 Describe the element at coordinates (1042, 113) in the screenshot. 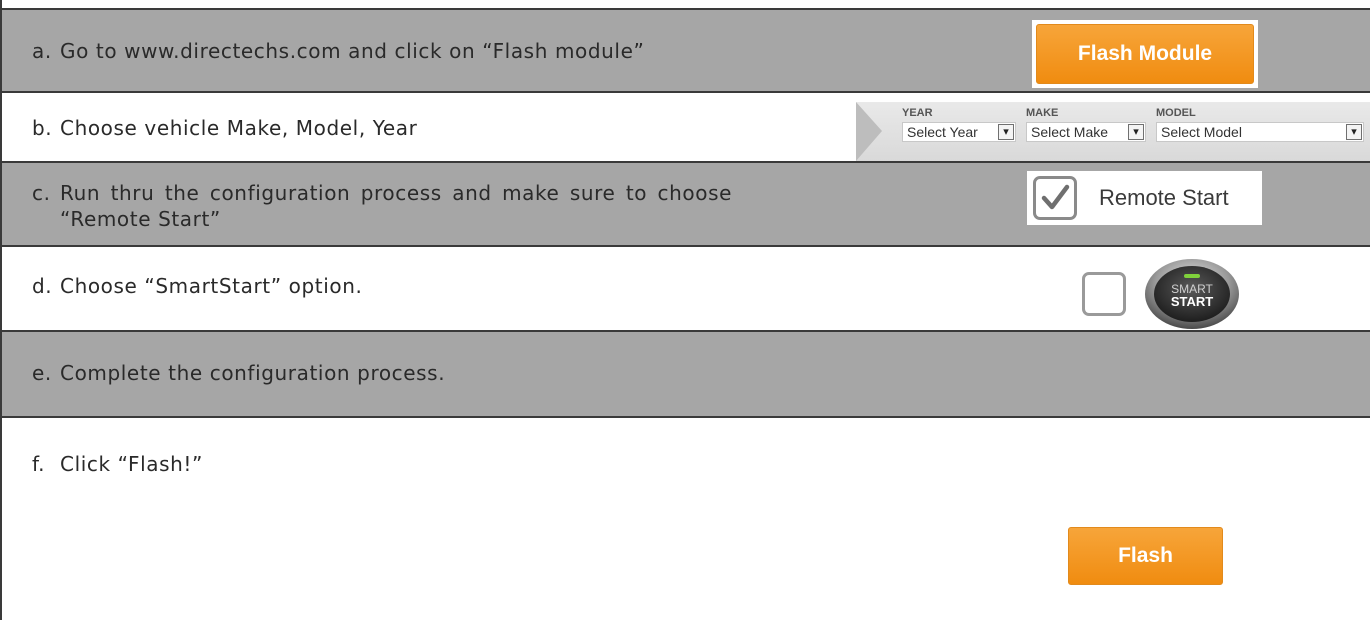

I see `make-label: MAKE` at that location.